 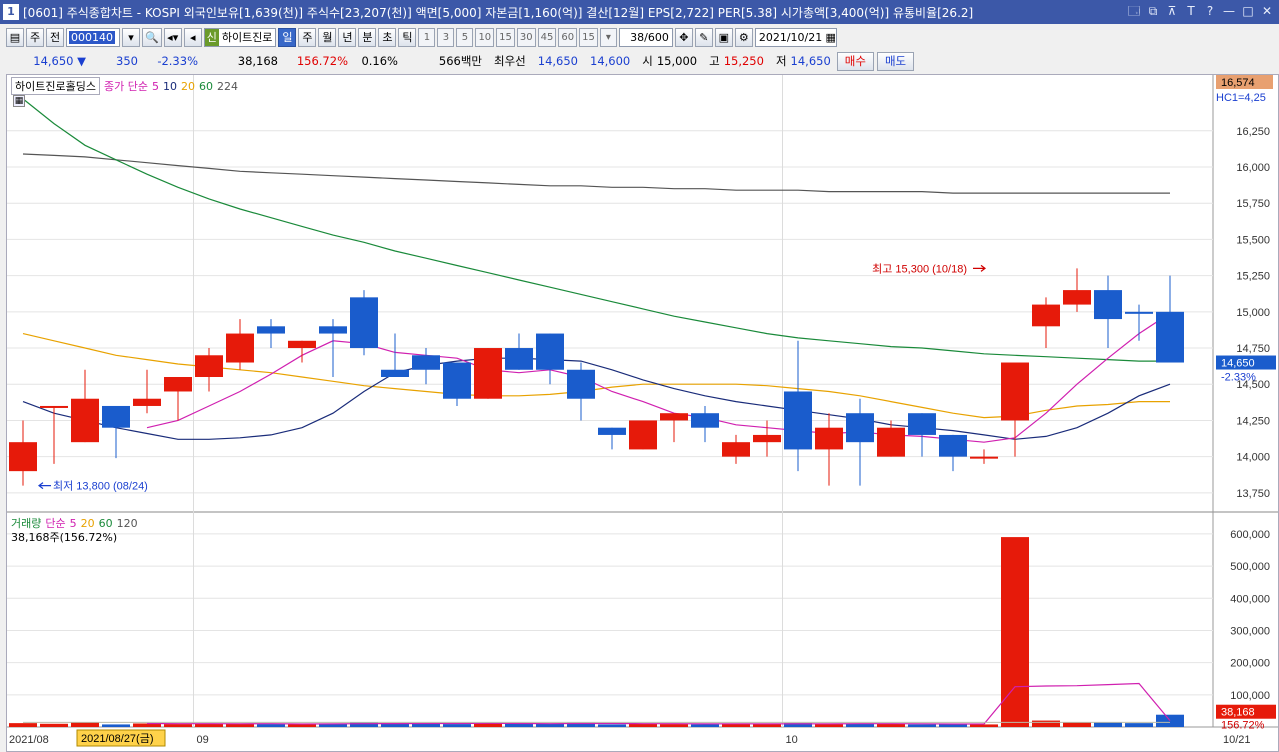 What do you see at coordinates (367, 37) in the screenshot?
I see `period-minute: 분` at bounding box center [367, 37].